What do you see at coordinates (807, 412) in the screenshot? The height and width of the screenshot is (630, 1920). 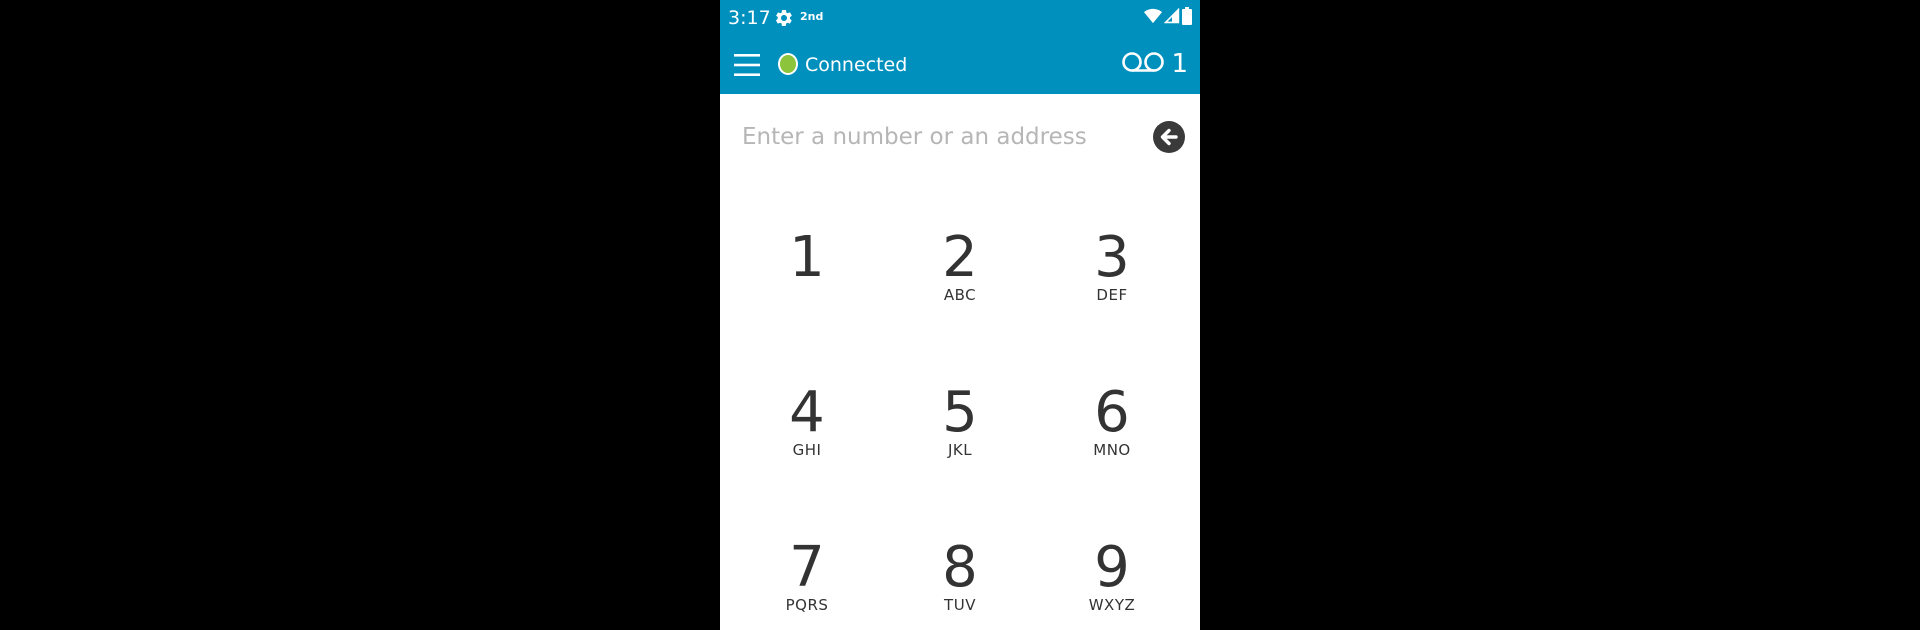 I see `key-digit: 4` at bounding box center [807, 412].